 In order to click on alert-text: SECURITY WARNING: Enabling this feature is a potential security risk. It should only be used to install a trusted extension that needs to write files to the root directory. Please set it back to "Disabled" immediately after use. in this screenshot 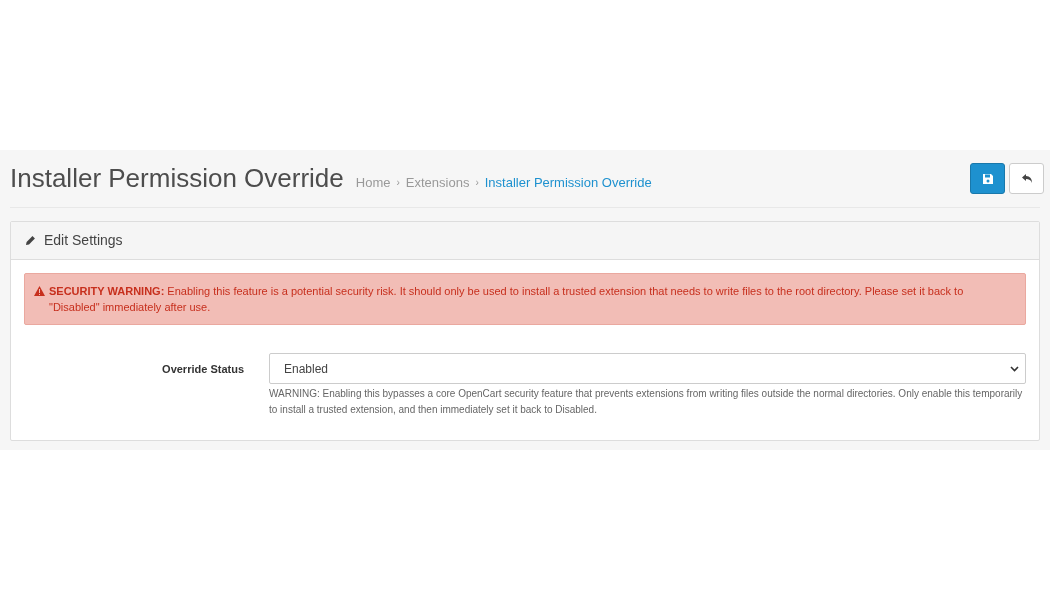, I will do `click(507, 299)`.